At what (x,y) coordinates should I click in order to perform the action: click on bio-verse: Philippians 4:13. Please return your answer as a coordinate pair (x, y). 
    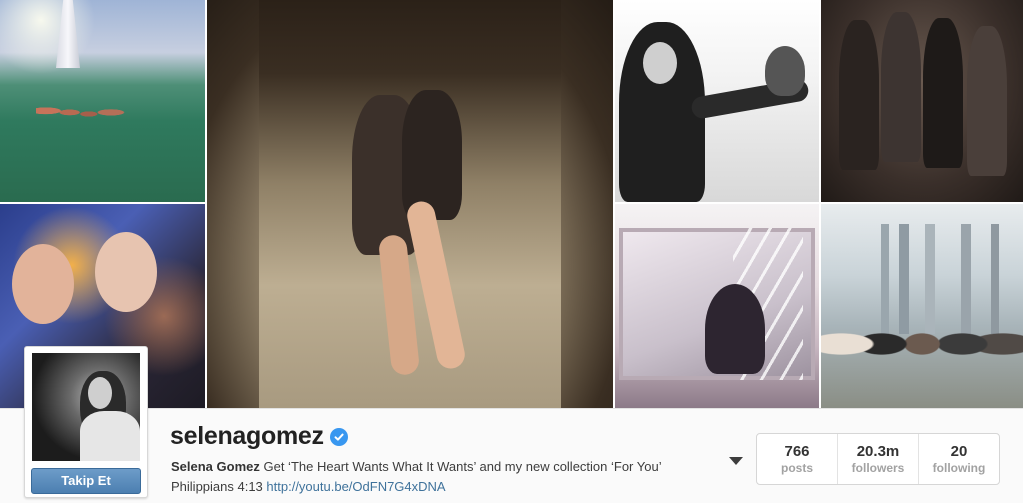
    Looking at the image, I should click on (219, 486).